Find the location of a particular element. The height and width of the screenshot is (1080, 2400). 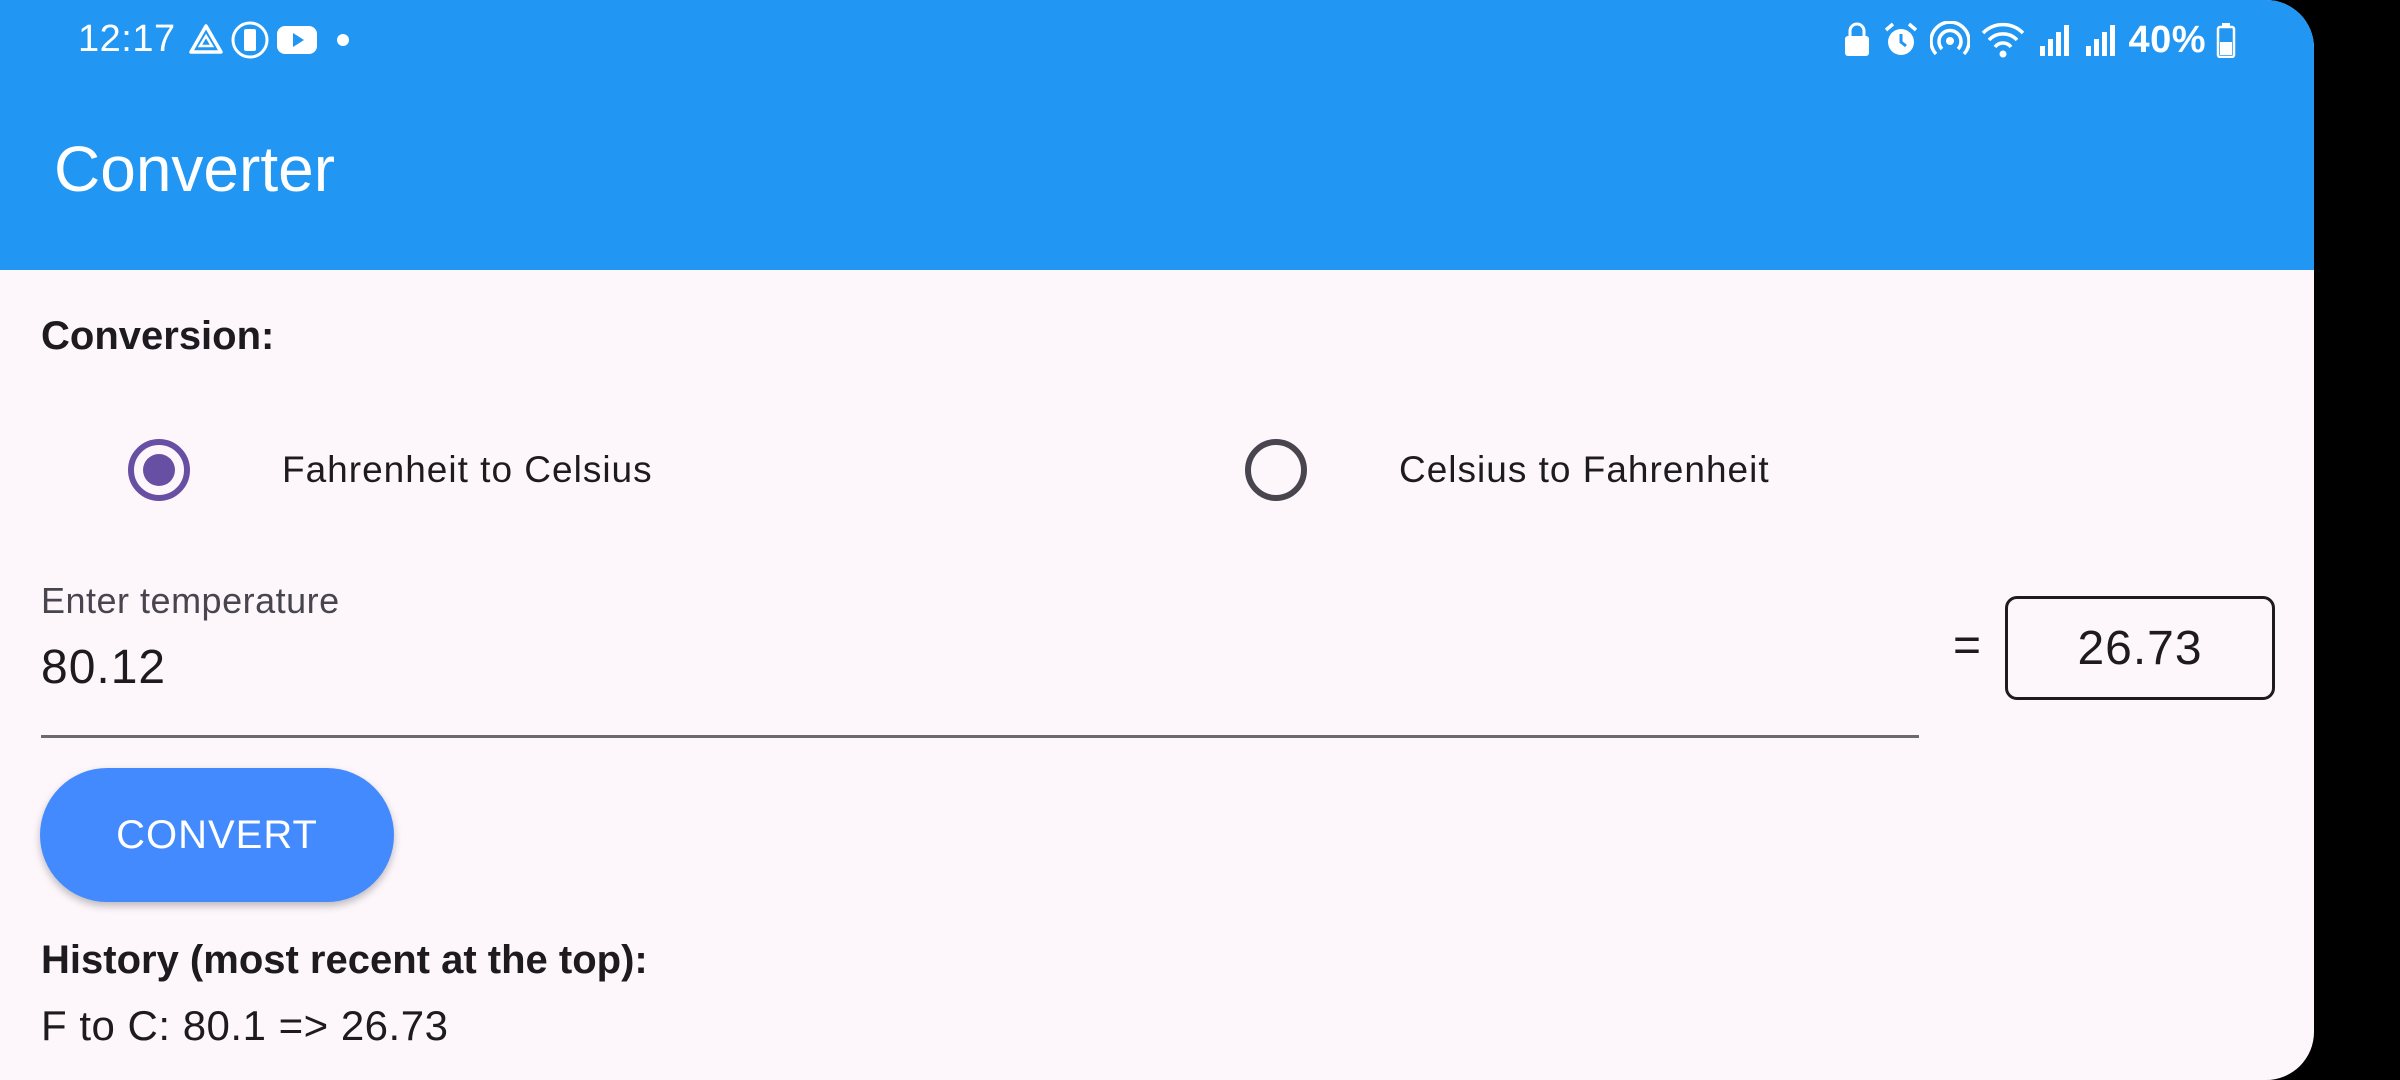

result-box: 26.73 is located at coordinates (2140, 648).